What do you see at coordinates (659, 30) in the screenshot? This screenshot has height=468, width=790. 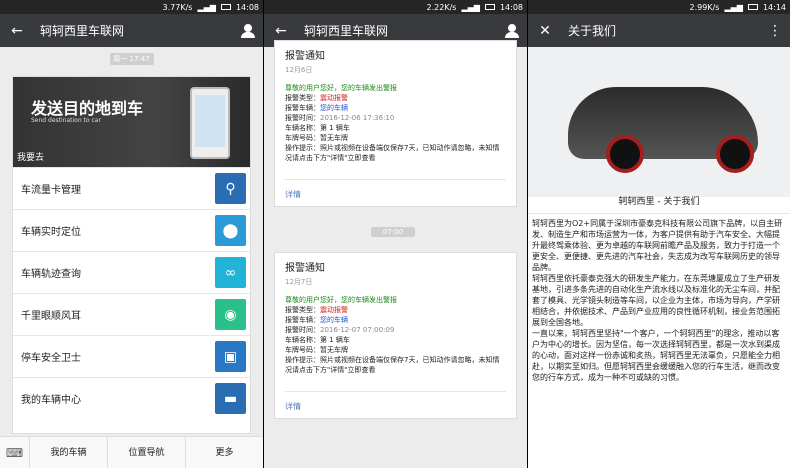 I see `title-bar: ✕ 关于我们 ⋮` at bounding box center [659, 30].